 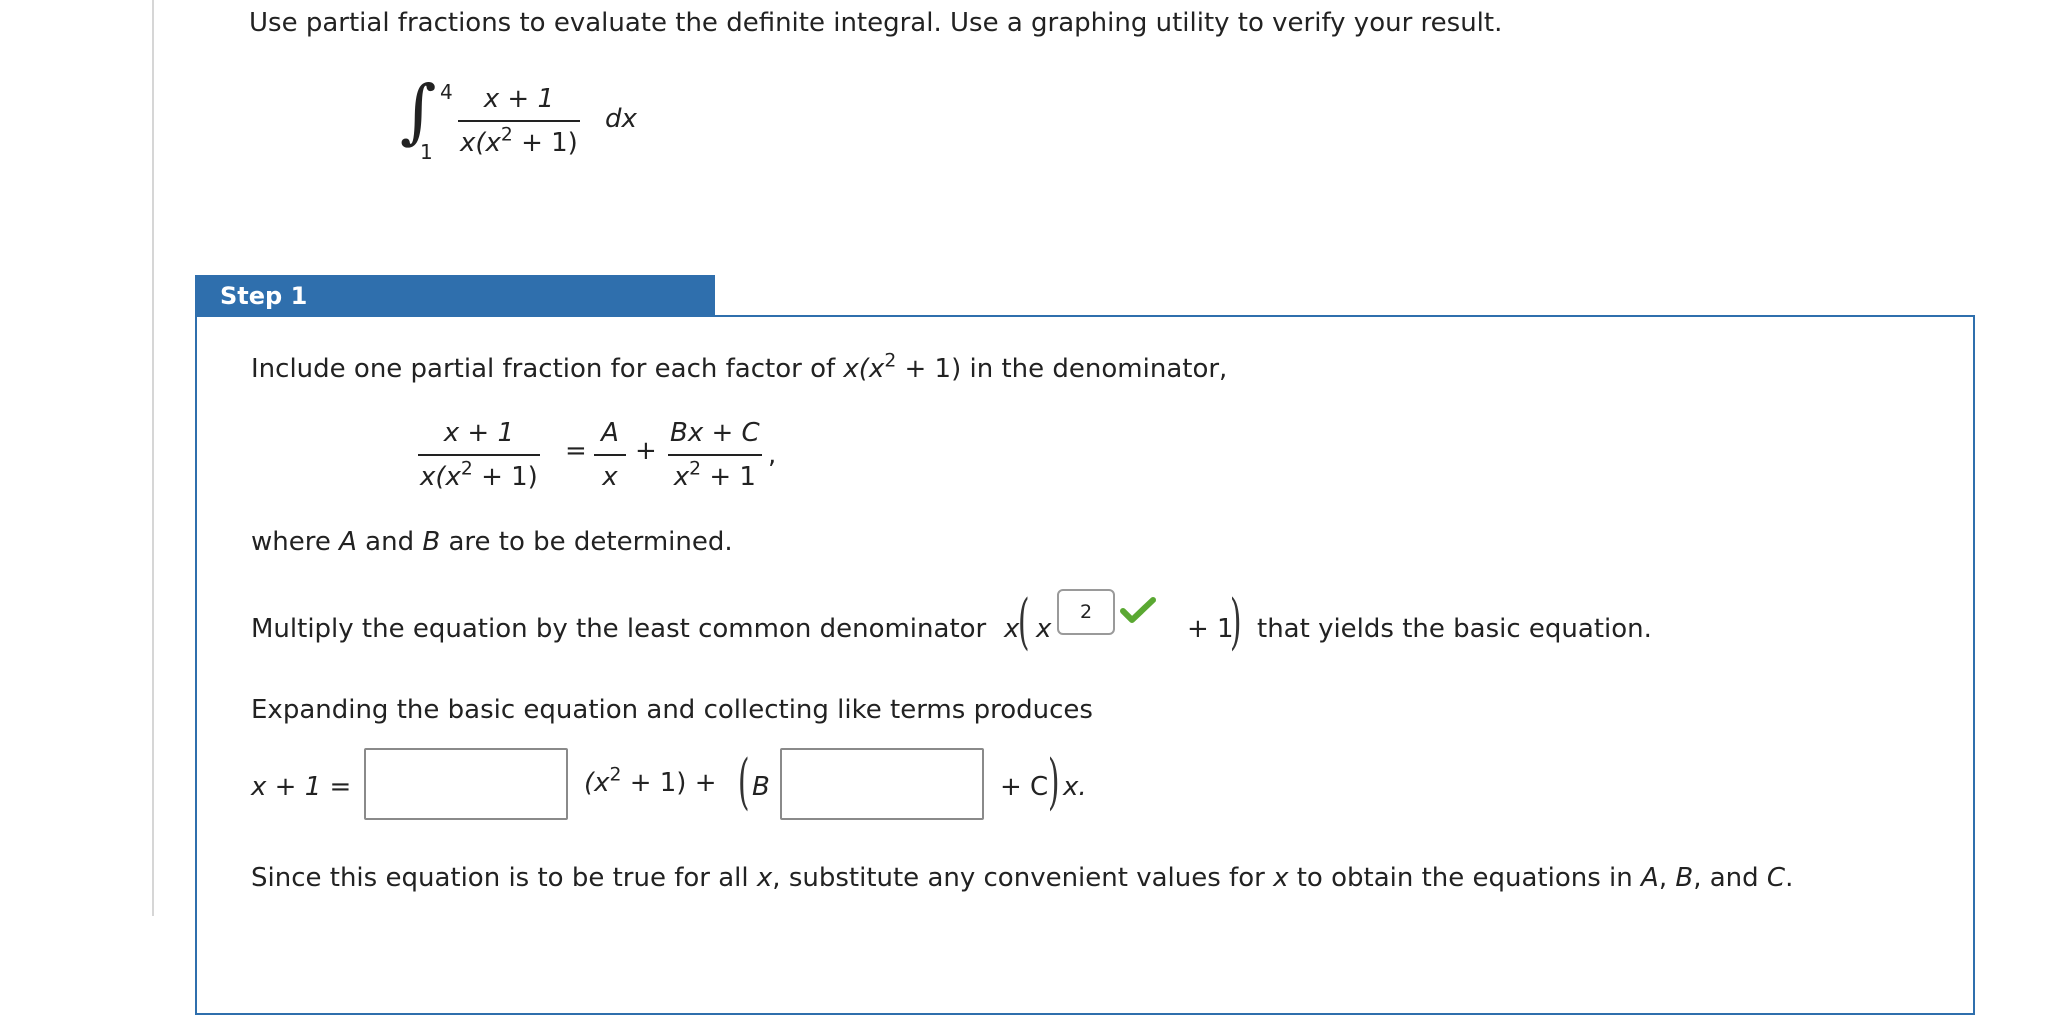 What do you see at coordinates (610, 433) in the screenshot?
I see `a-numerator: A` at bounding box center [610, 433].